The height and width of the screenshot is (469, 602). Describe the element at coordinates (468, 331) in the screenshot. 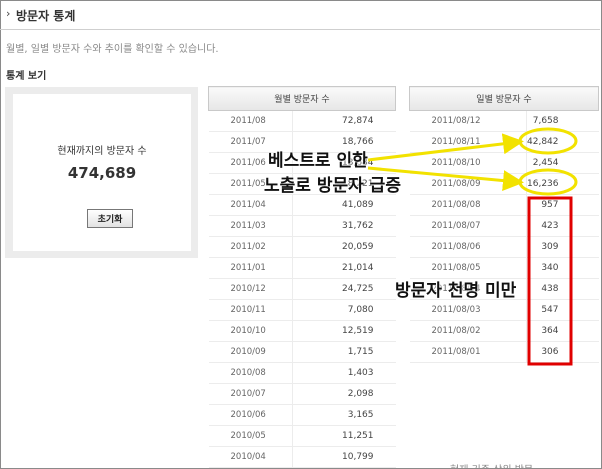

I see `row-date: 2011/08/02` at that location.